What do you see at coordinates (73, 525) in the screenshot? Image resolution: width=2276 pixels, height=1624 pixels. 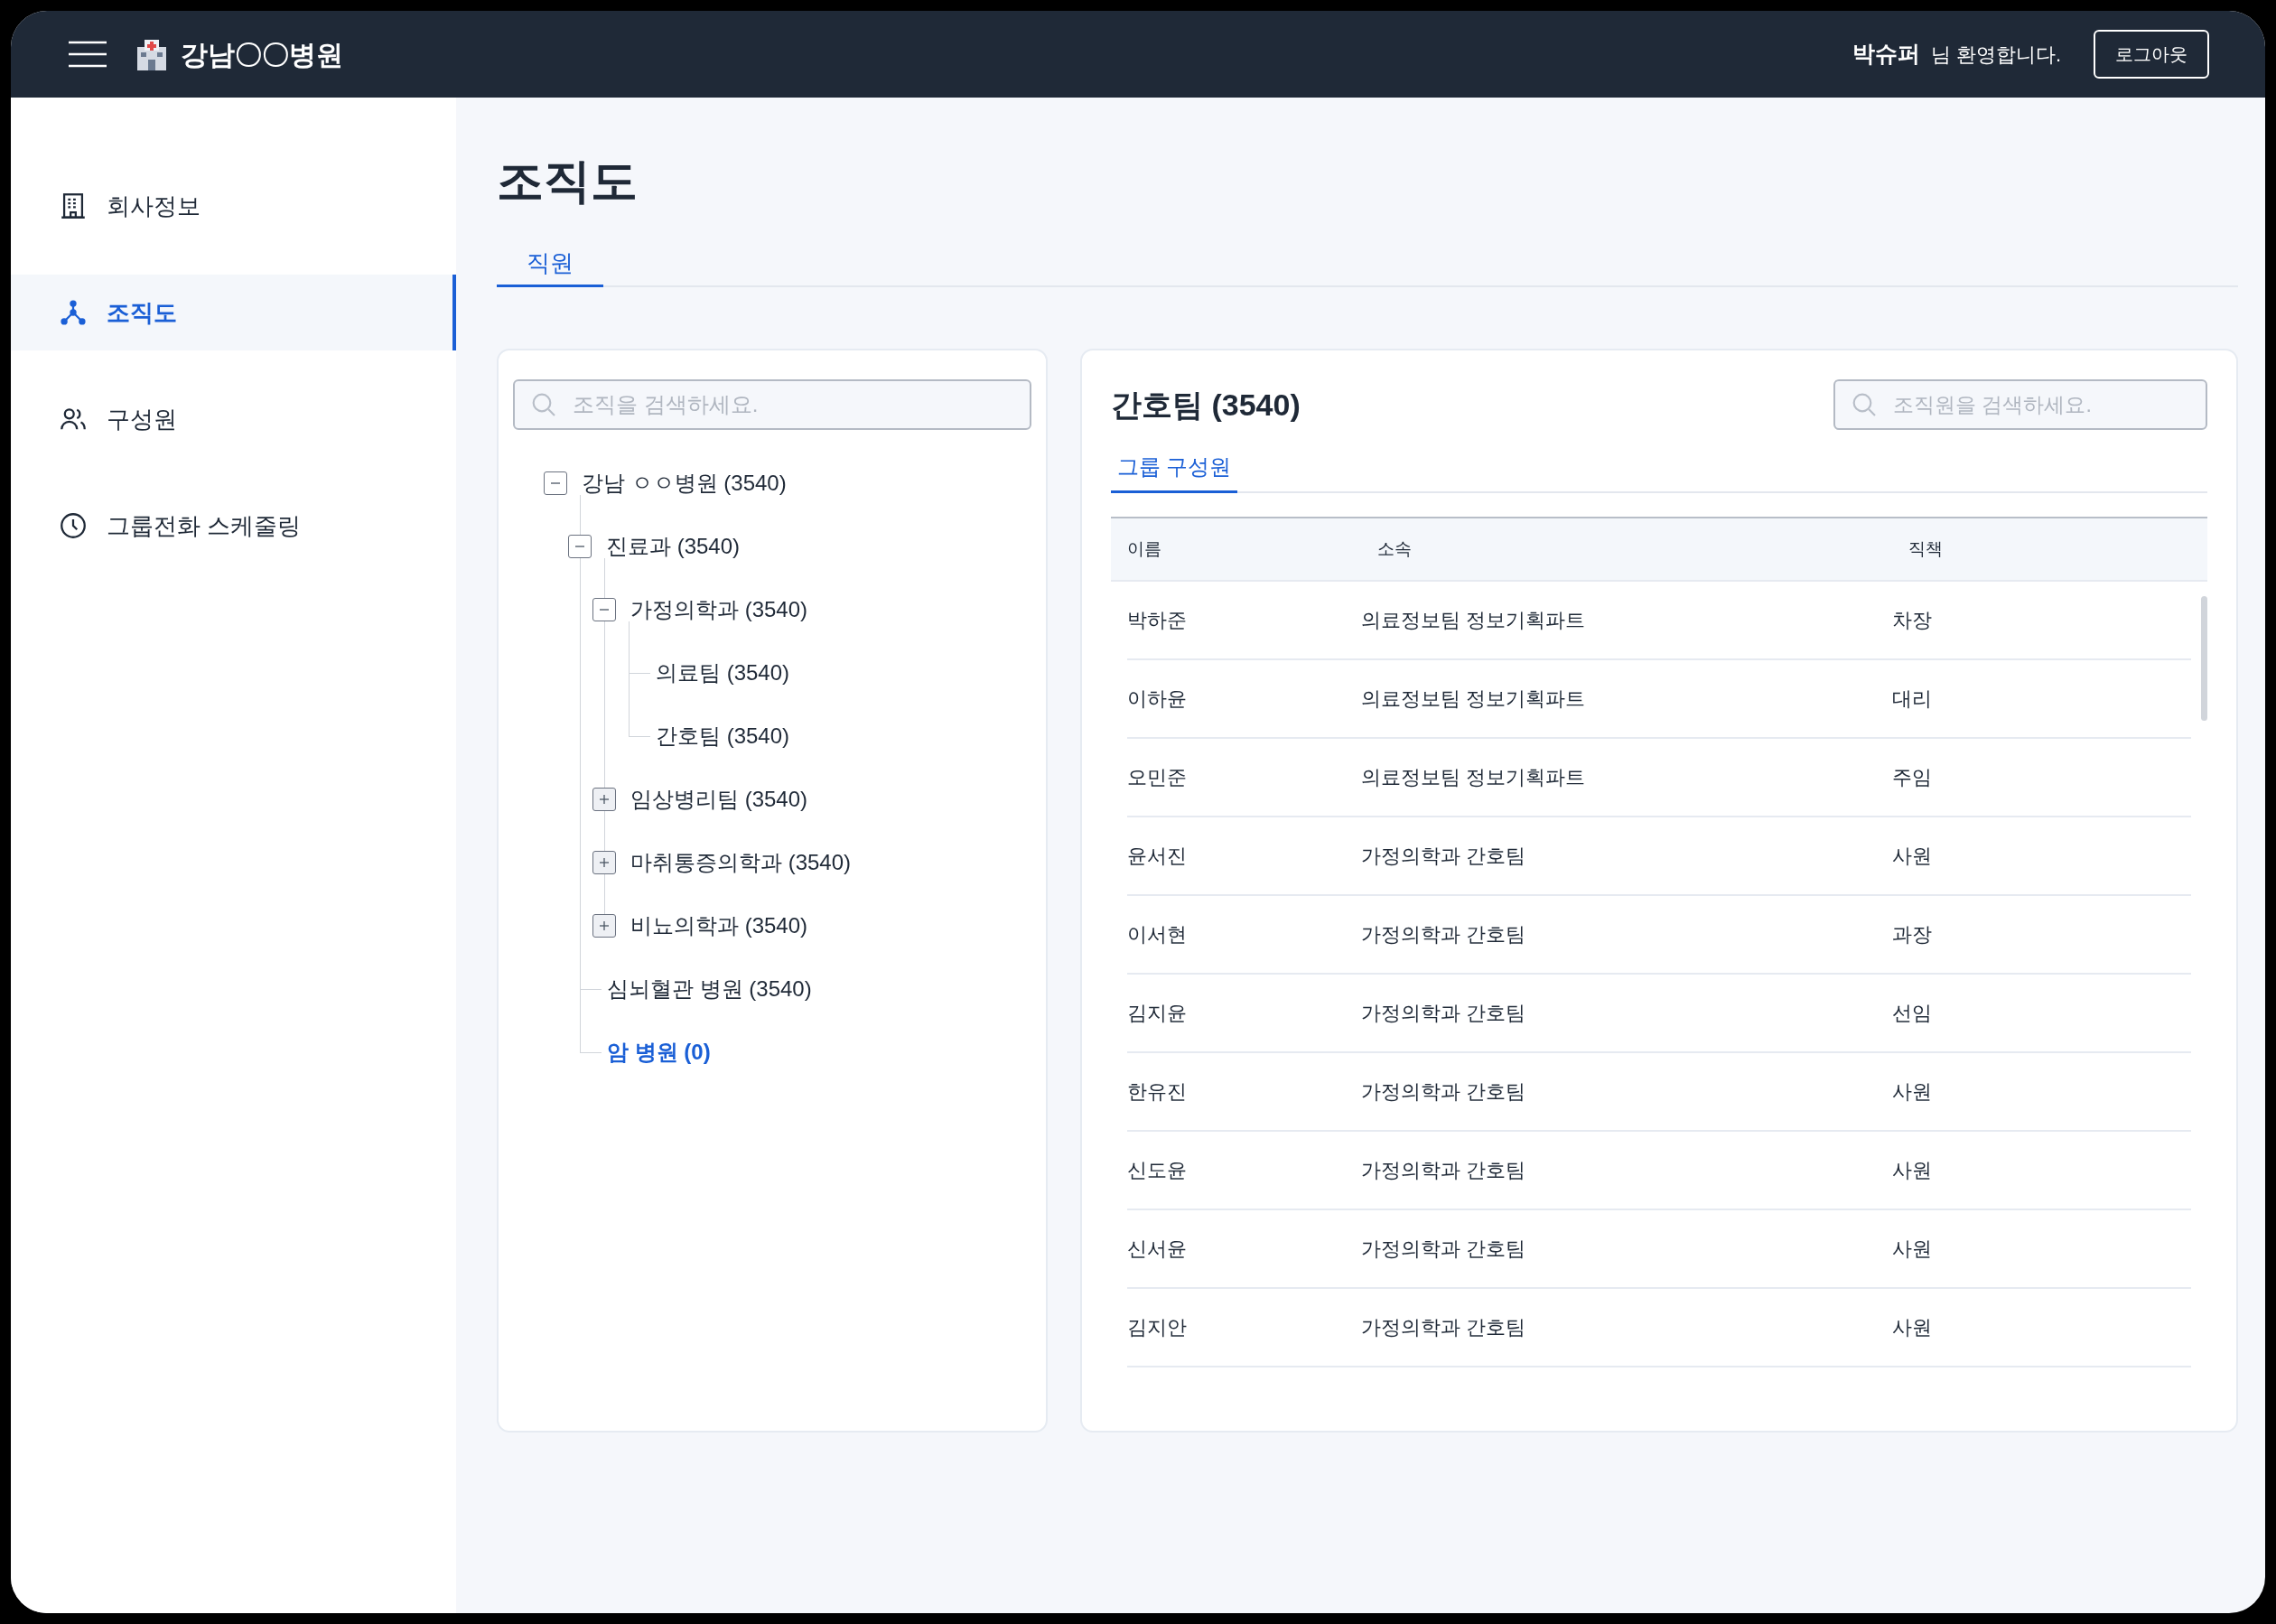 I see `clock-icon` at bounding box center [73, 525].